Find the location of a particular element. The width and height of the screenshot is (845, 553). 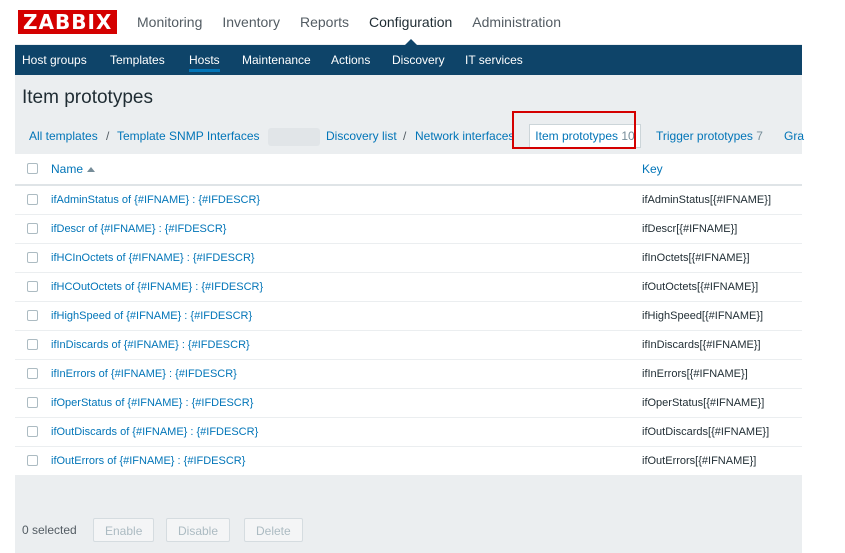

item-key: ifAdminStatus[{#IFNAME}] is located at coordinates (706, 200).